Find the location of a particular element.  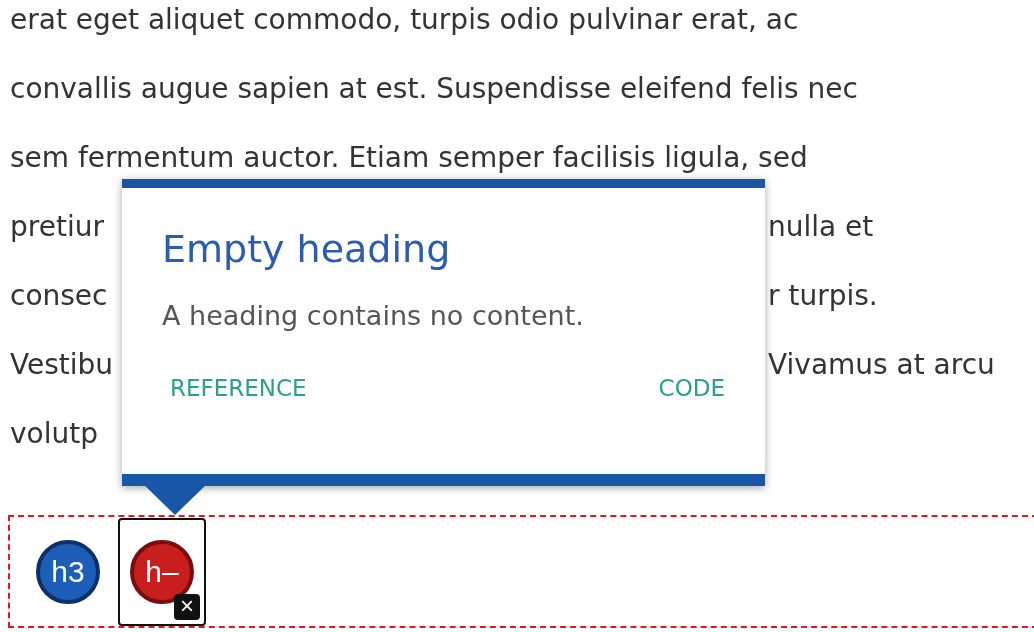

paragraph-text: volutp is located at coordinates (54, 433).